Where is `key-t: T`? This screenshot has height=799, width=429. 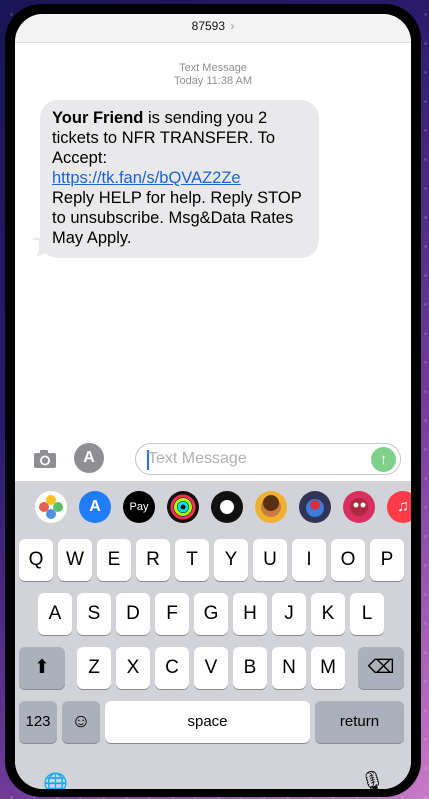 key-t: T is located at coordinates (192, 560).